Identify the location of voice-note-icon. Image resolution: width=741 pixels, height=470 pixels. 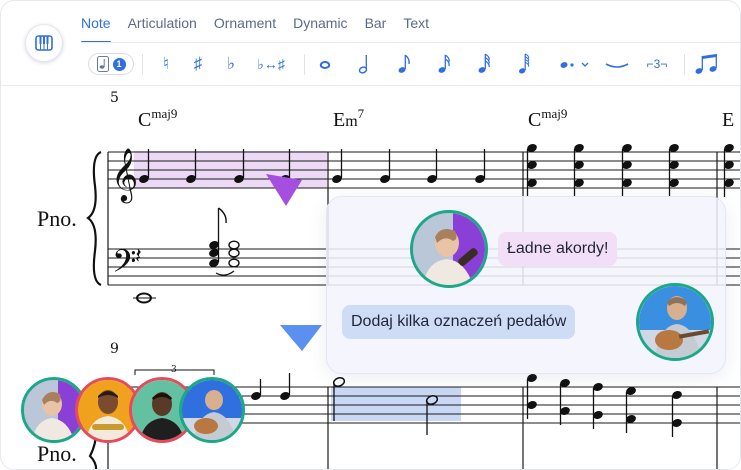
(102, 64).